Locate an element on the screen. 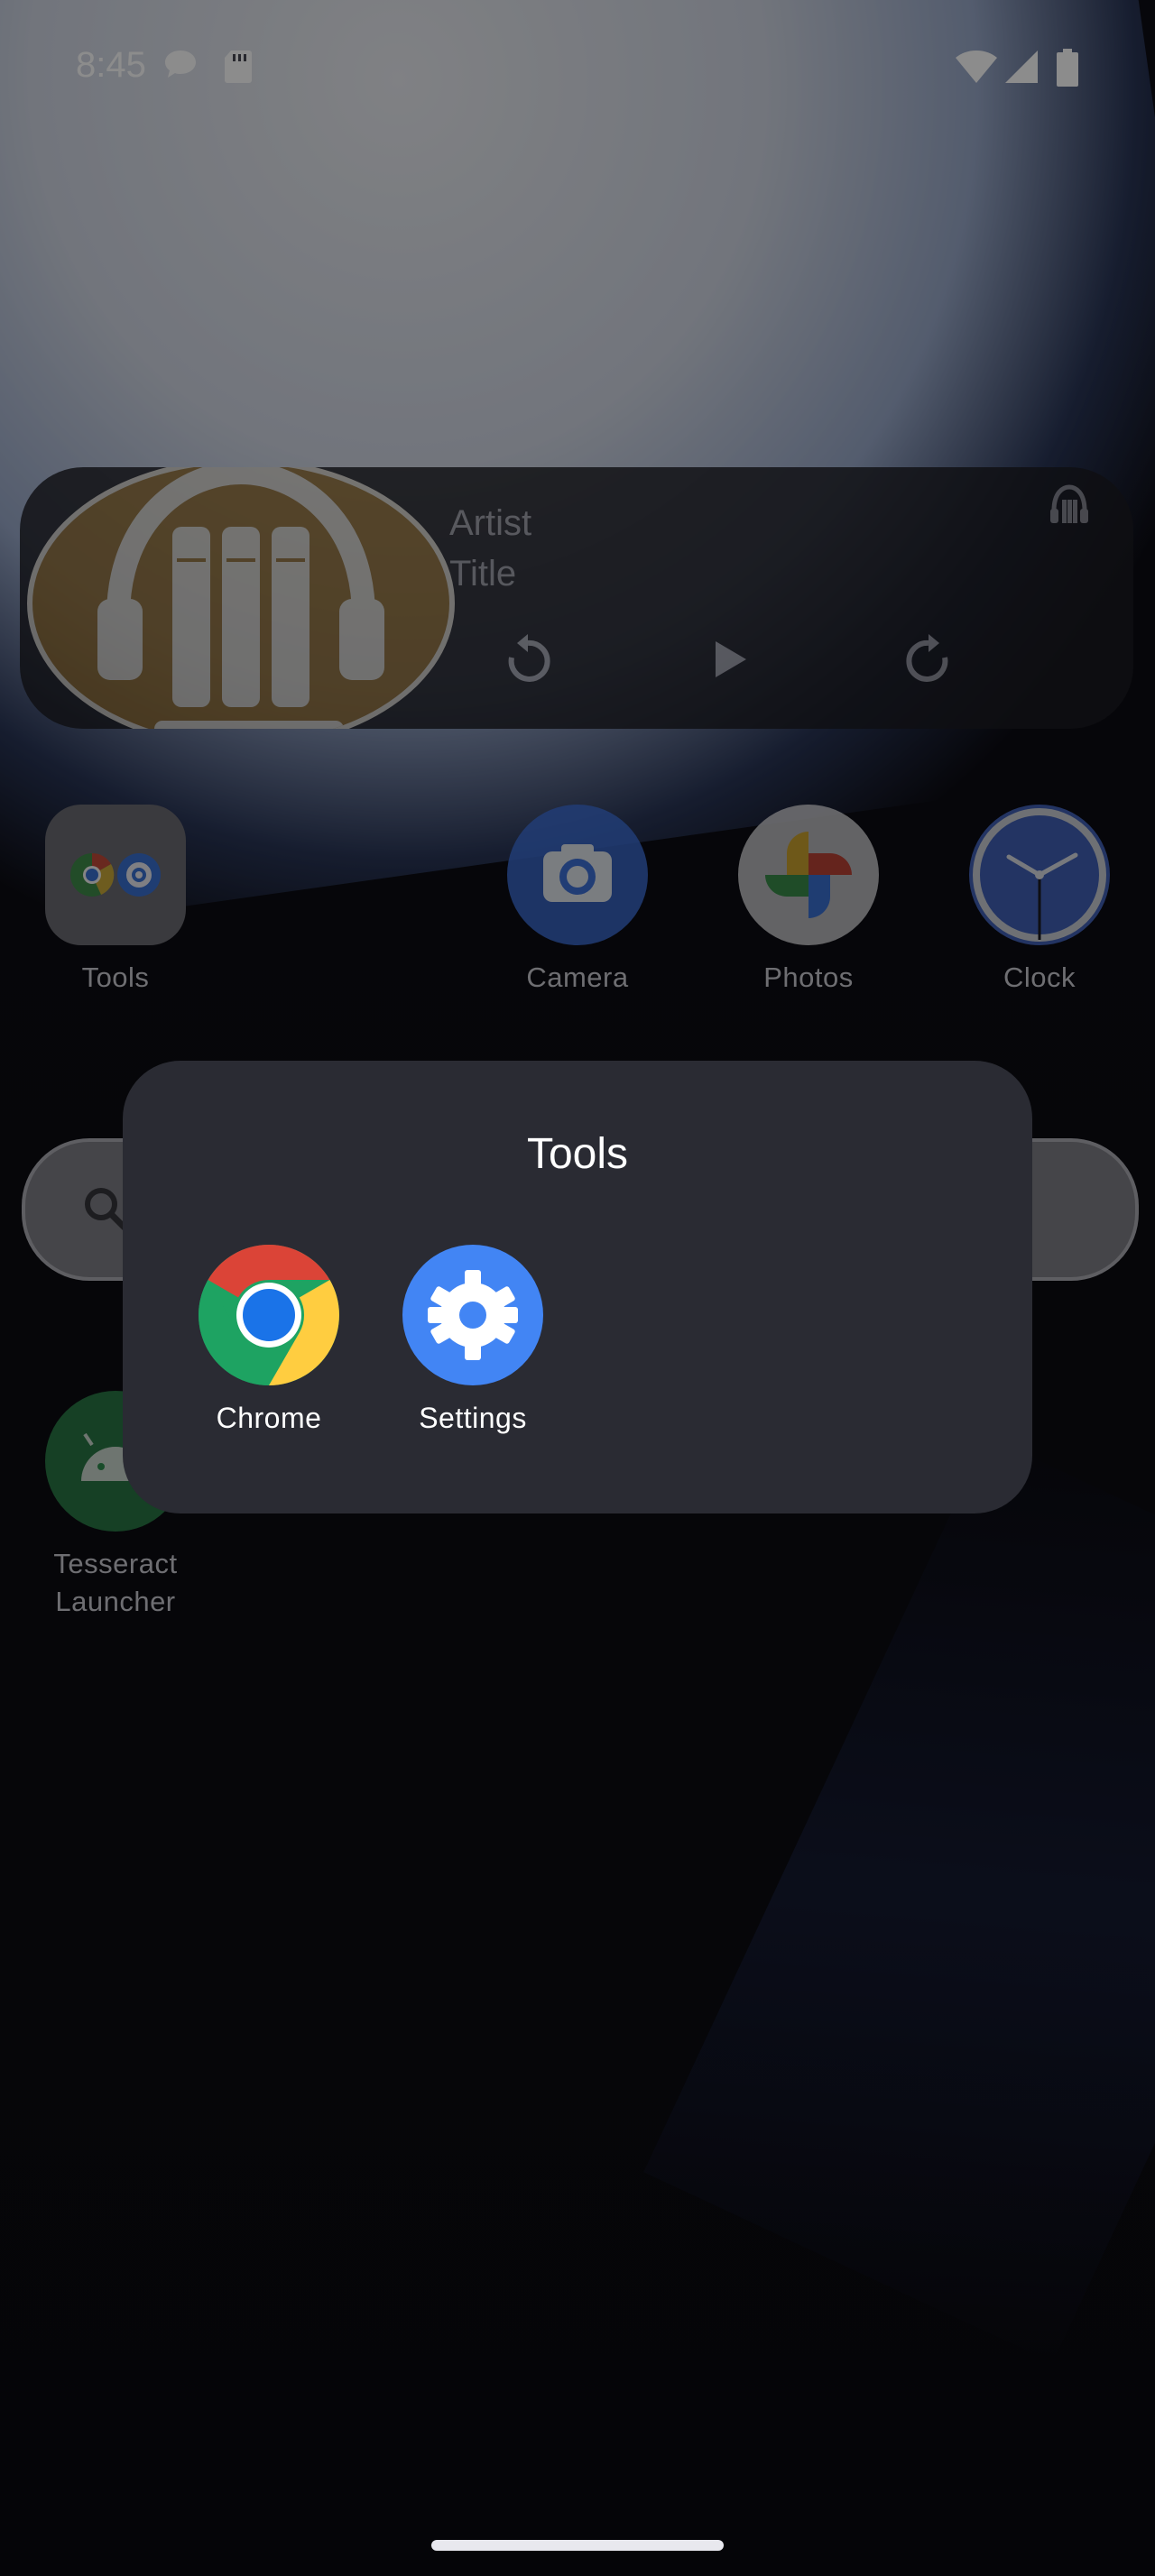 Image resolution: width=1155 pixels, height=2576 pixels. app-settings: Settings is located at coordinates (473, 1340).